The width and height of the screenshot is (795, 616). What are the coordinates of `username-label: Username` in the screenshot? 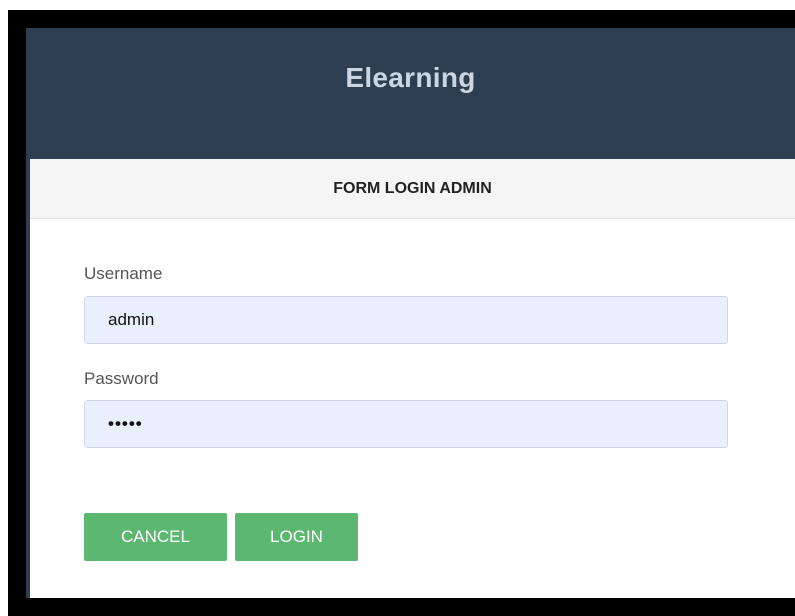 It's located at (123, 273).